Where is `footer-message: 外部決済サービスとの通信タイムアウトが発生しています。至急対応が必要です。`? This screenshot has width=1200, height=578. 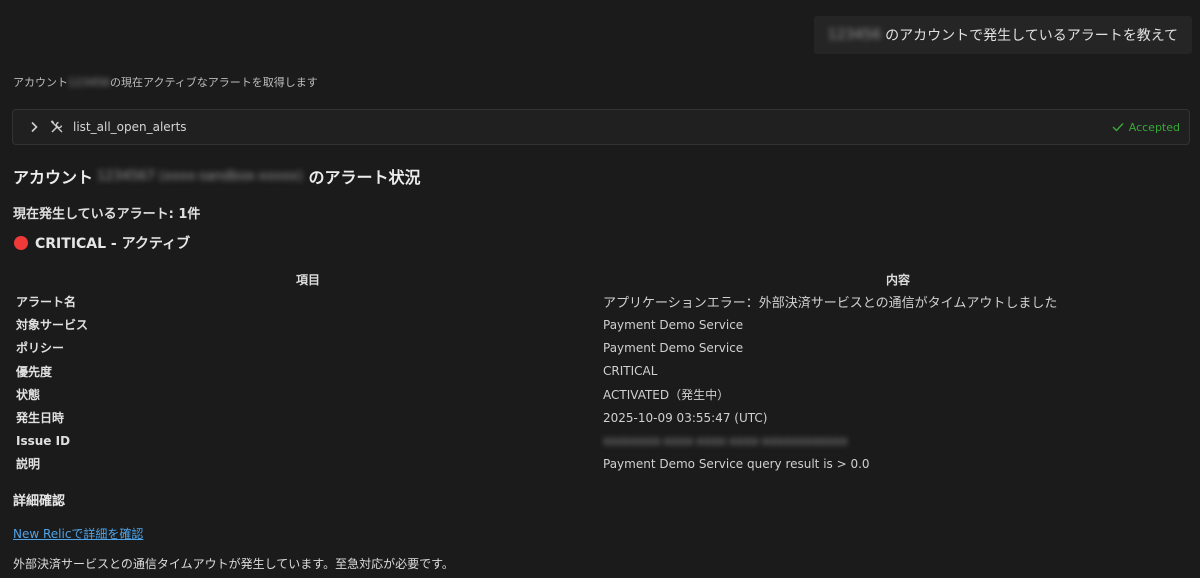 footer-message: 外部決済サービスとの通信タイムアウトが発生しています。至急対応が必要です。 is located at coordinates (233, 564).